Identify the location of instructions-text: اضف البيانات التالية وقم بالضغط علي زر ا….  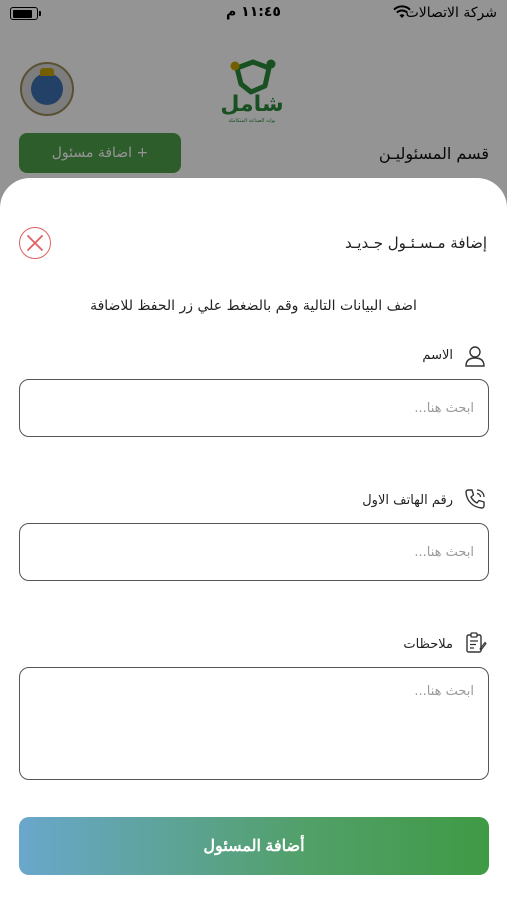
(253, 306).